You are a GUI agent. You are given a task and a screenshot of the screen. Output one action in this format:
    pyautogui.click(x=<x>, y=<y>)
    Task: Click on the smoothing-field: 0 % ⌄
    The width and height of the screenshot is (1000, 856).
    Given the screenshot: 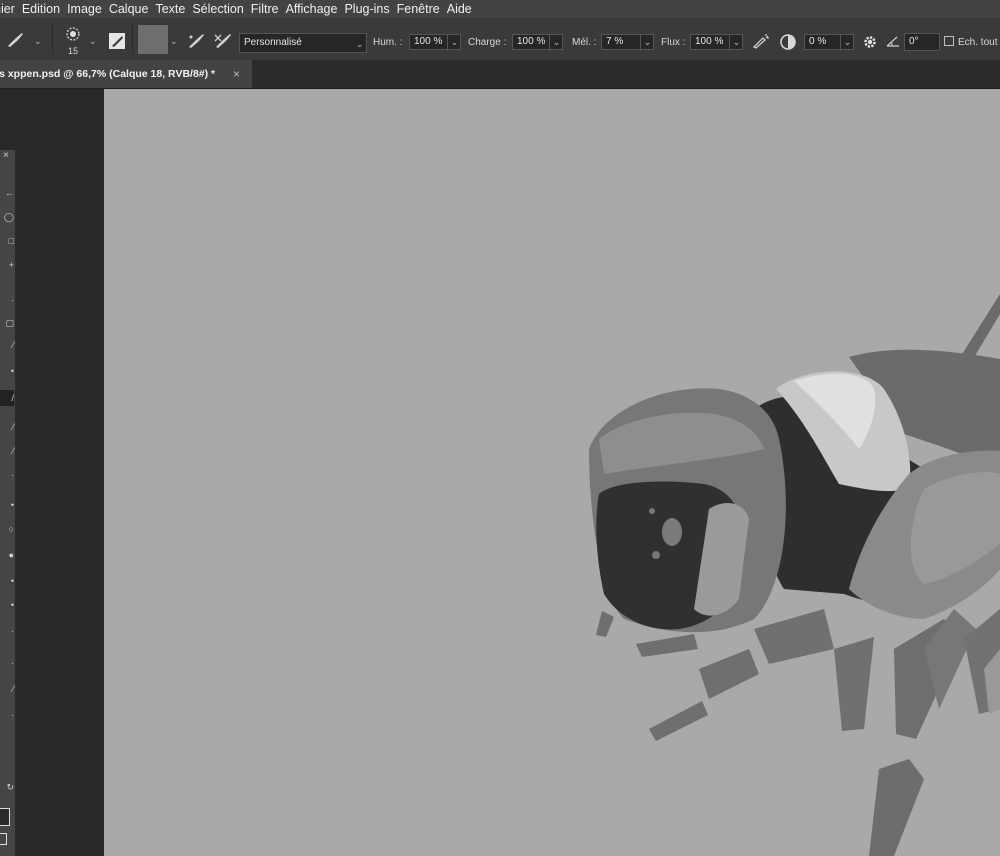 What is the action you would take?
    pyautogui.click(x=829, y=42)
    